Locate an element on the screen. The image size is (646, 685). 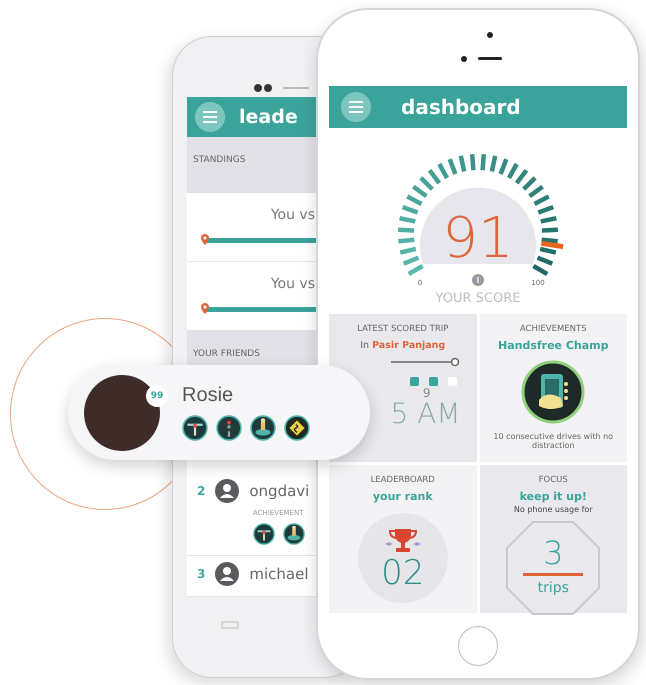
back-key-icon is located at coordinates (230, 625).